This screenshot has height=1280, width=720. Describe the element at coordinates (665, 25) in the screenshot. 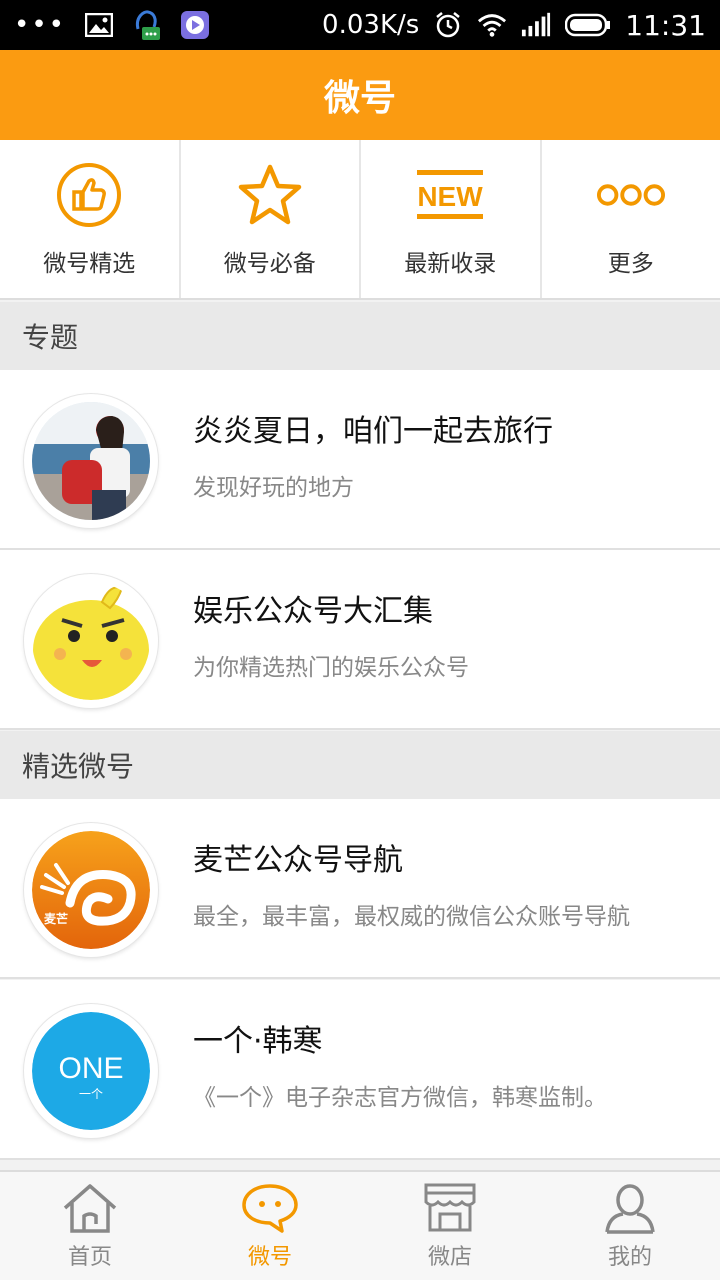

I see `clock: 11:31` at that location.